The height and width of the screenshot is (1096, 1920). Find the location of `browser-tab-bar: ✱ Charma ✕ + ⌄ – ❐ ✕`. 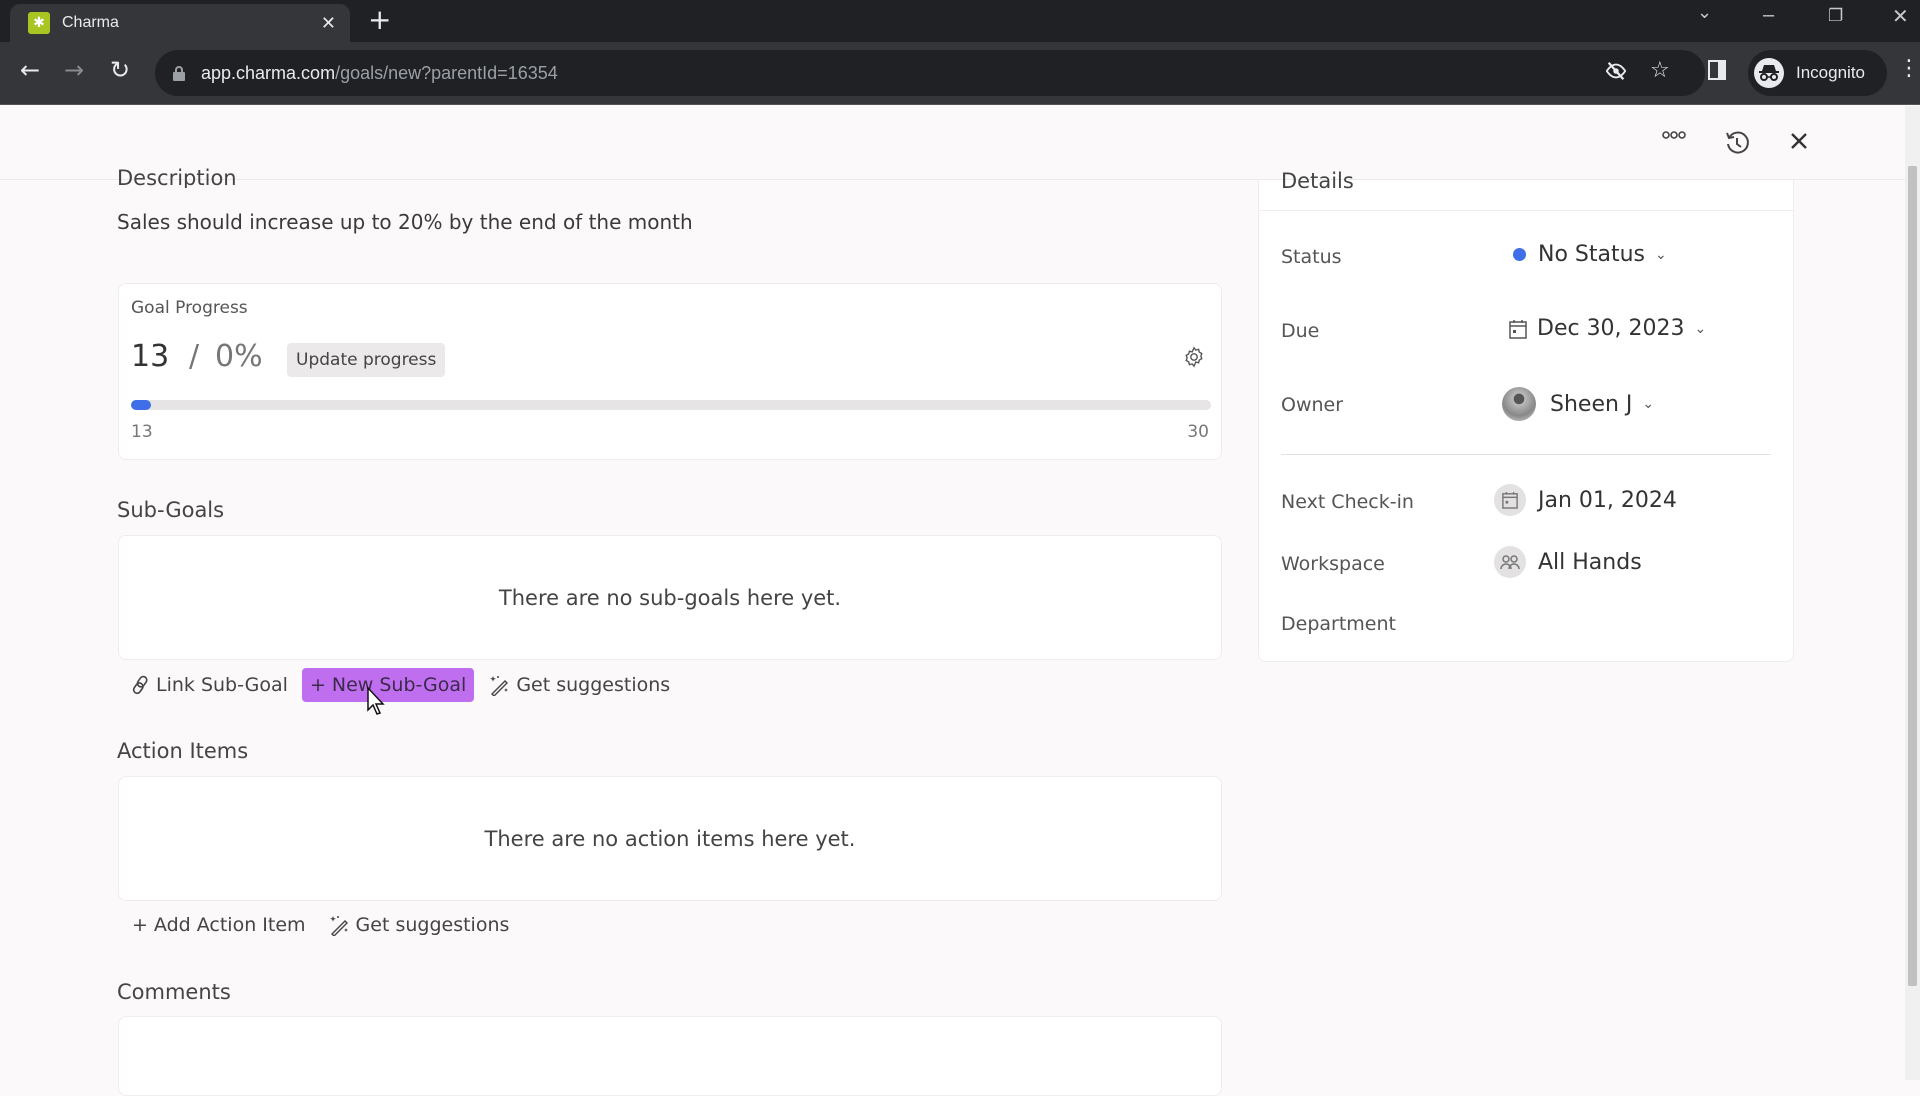

browser-tab-bar: ✱ Charma ✕ + ⌄ – ❐ ✕ is located at coordinates (960, 21).